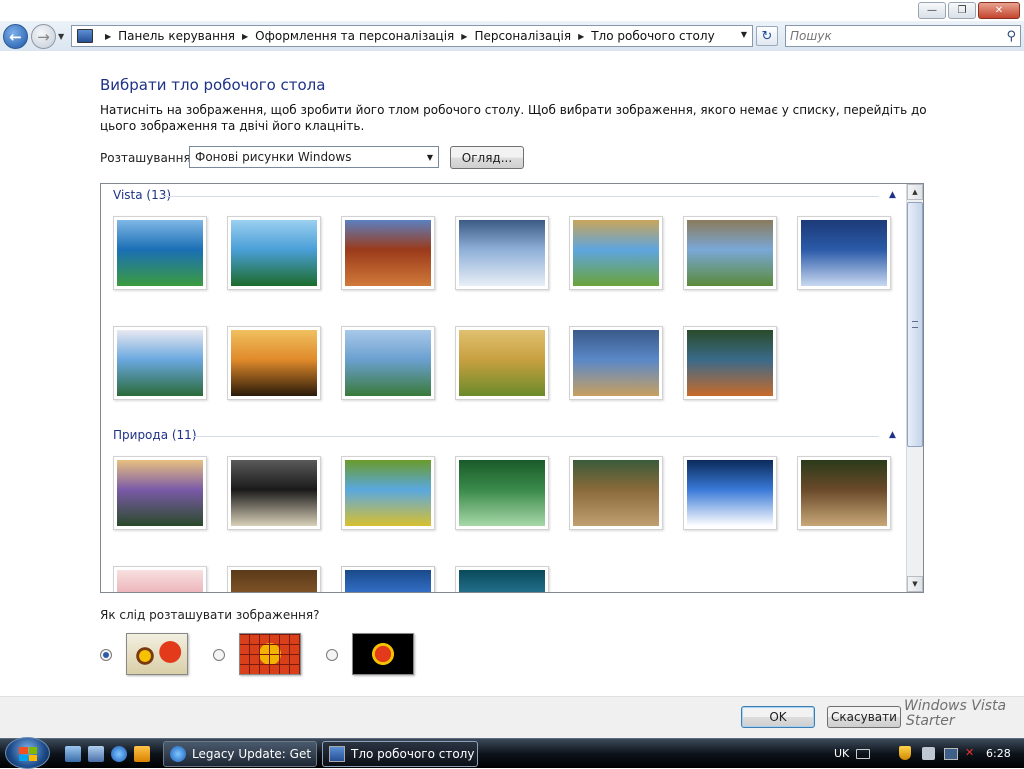 The height and width of the screenshot is (769, 1024). I want to click on scroll-down-button: ▼, so click(915, 584).